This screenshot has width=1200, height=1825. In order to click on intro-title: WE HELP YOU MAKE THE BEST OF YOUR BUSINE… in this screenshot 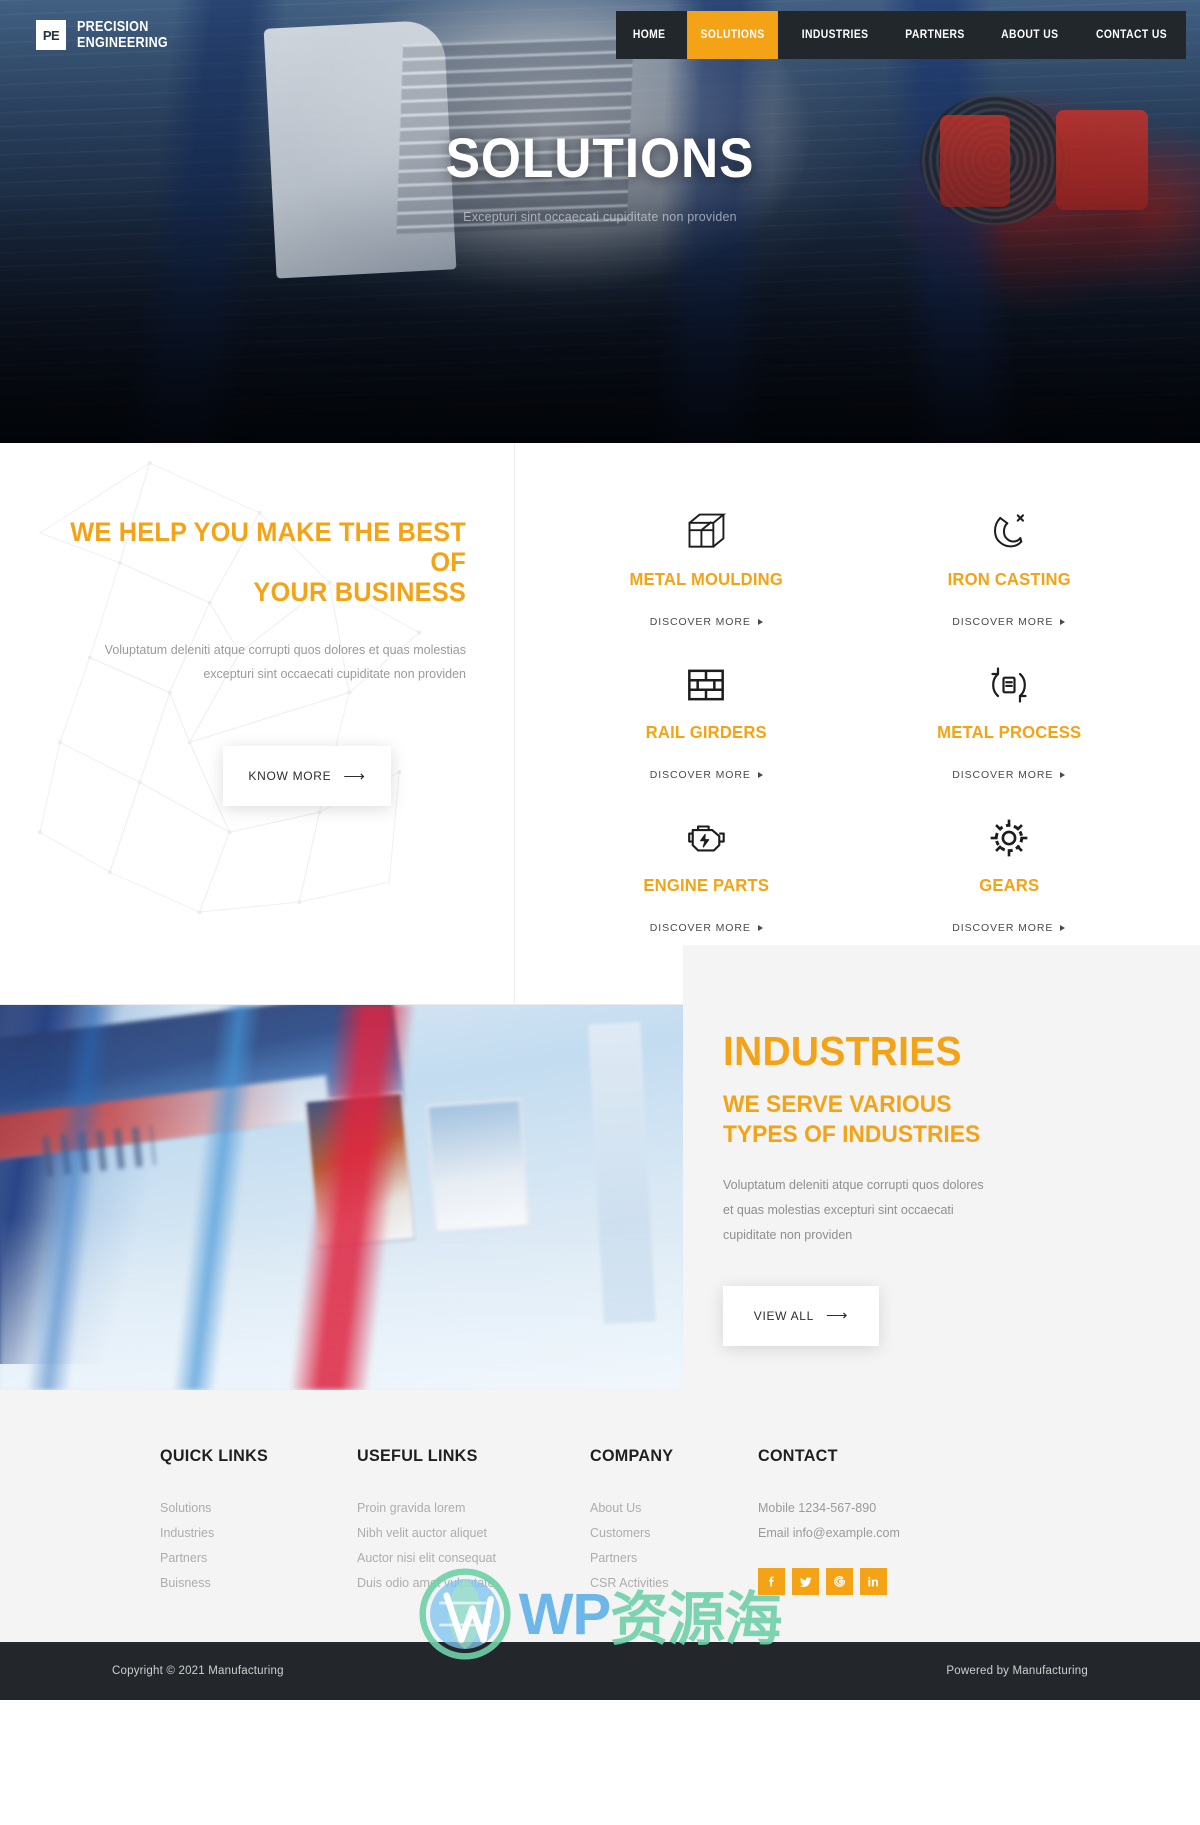, I will do `click(247, 562)`.